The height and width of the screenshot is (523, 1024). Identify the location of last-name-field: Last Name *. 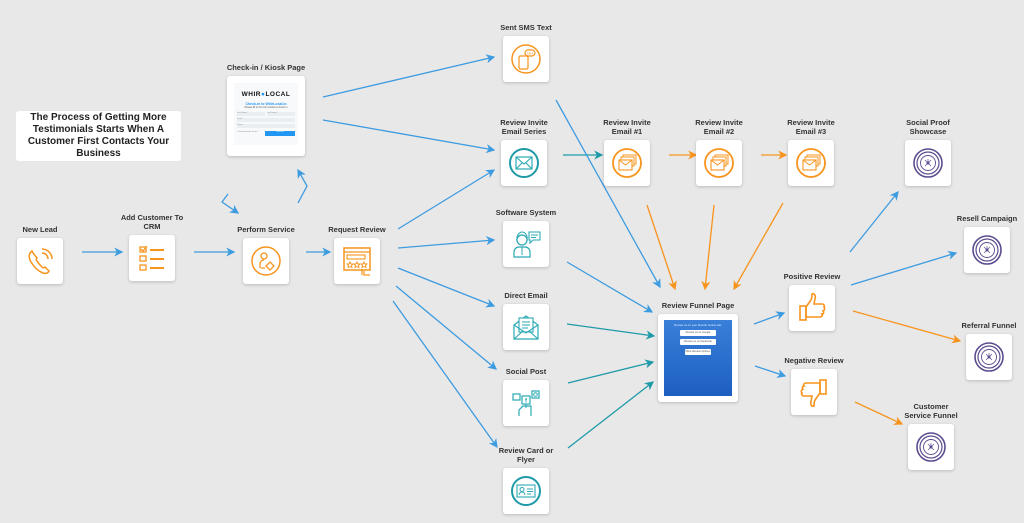
(281, 114).